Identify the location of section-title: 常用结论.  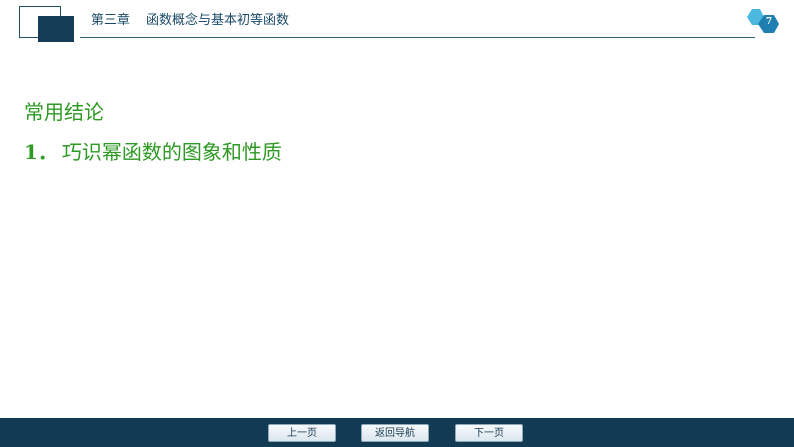
(64, 112).